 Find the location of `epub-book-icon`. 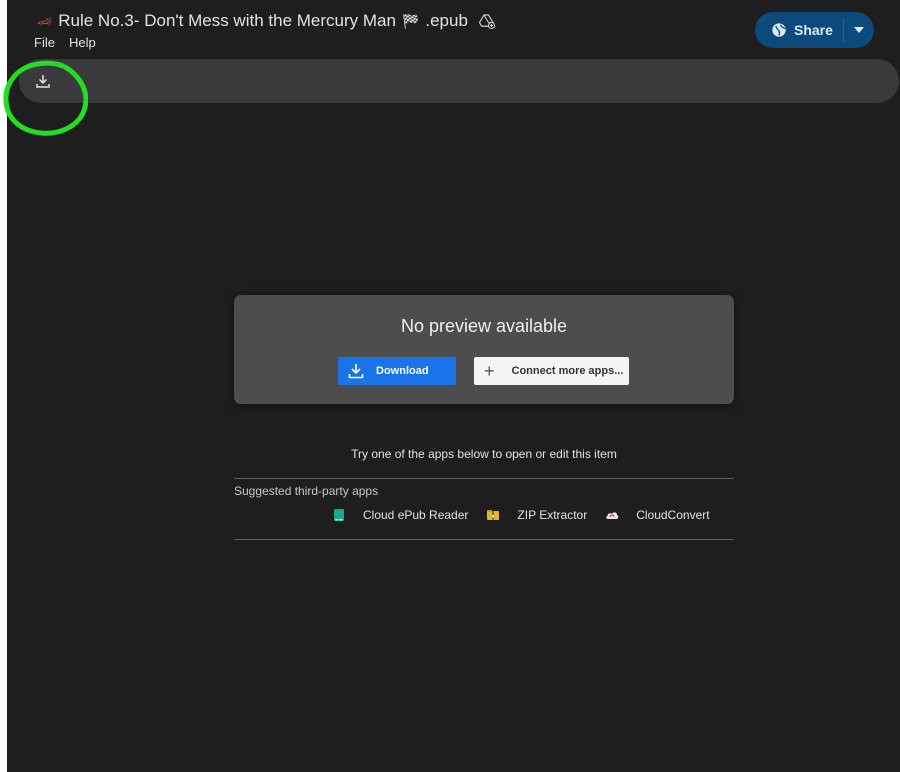

epub-book-icon is located at coordinates (339, 515).